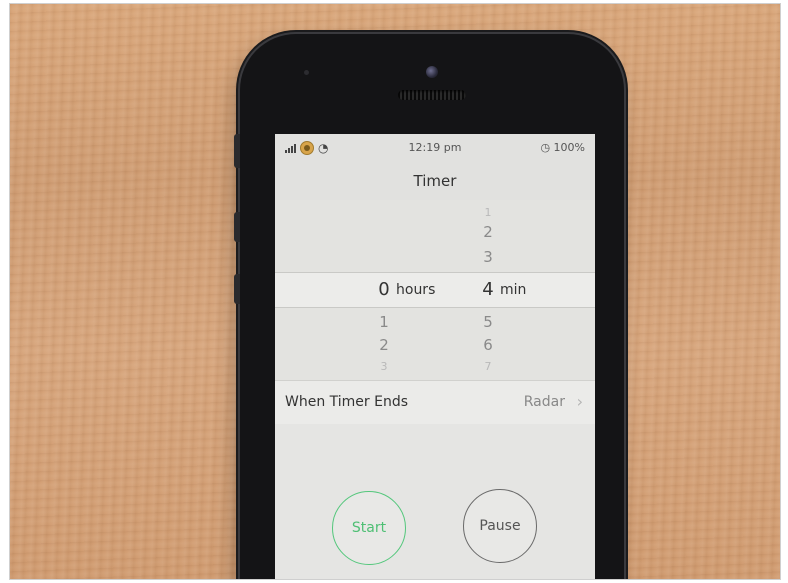  What do you see at coordinates (513, 290) in the screenshot?
I see `minutes-unit: min` at bounding box center [513, 290].